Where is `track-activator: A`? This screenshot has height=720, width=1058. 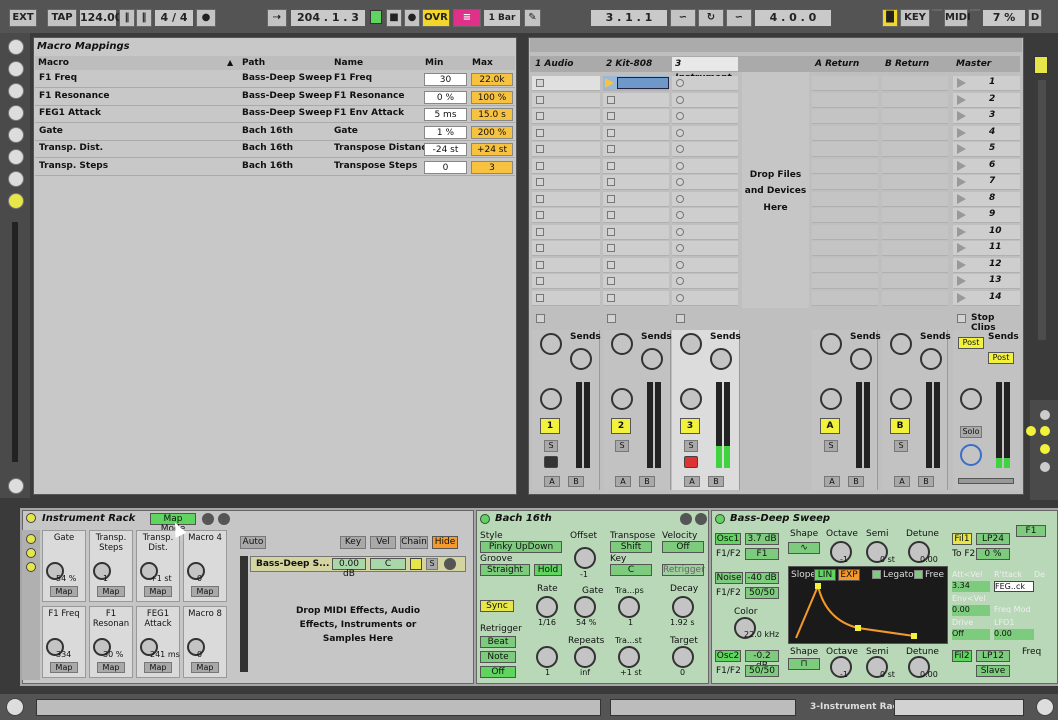
track-activator: A is located at coordinates (830, 426).